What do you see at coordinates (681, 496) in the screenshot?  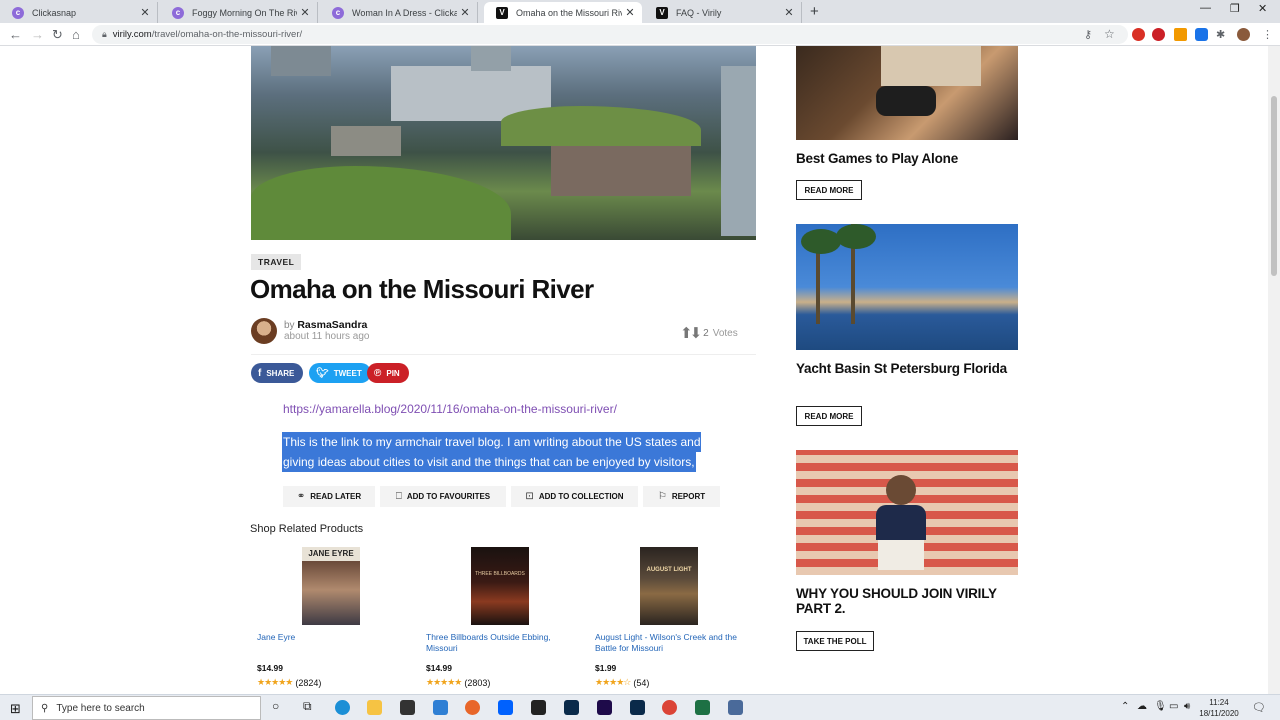 I see `report-button: ⚐ REPORT` at bounding box center [681, 496].